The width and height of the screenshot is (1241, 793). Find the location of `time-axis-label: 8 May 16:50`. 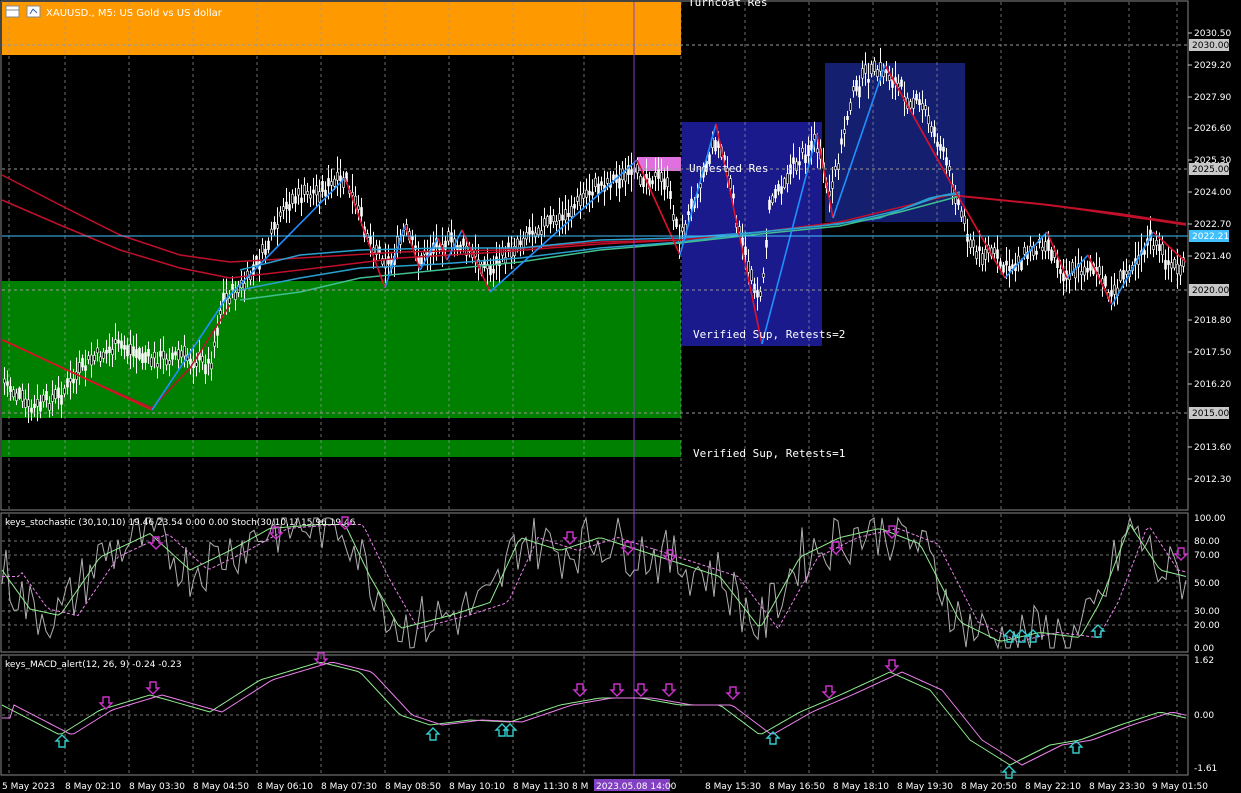

time-axis-label: 8 May 16:50 is located at coordinates (797, 787).